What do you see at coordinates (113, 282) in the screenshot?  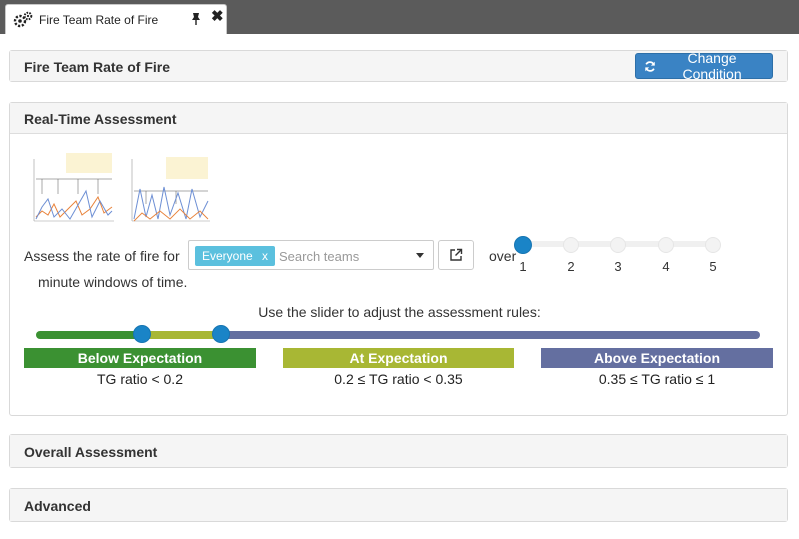 I see `minute-suffix-label: minute windows of time.` at bounding box center [113, 282].